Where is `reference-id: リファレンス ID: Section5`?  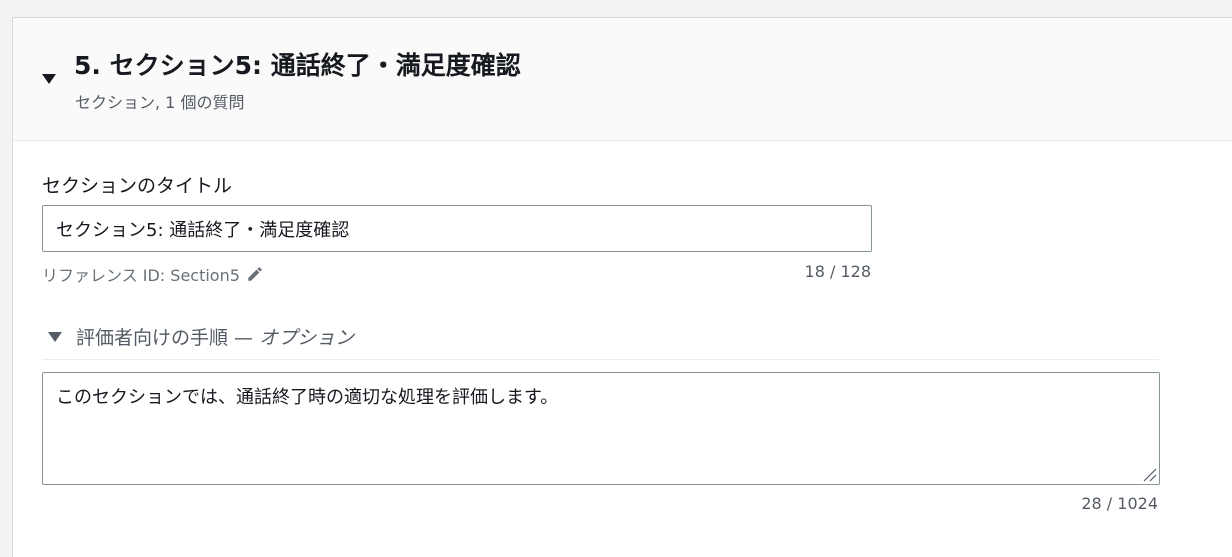 reference-id: リファレンス ID: Section5 is located at coordinates (153, 274).